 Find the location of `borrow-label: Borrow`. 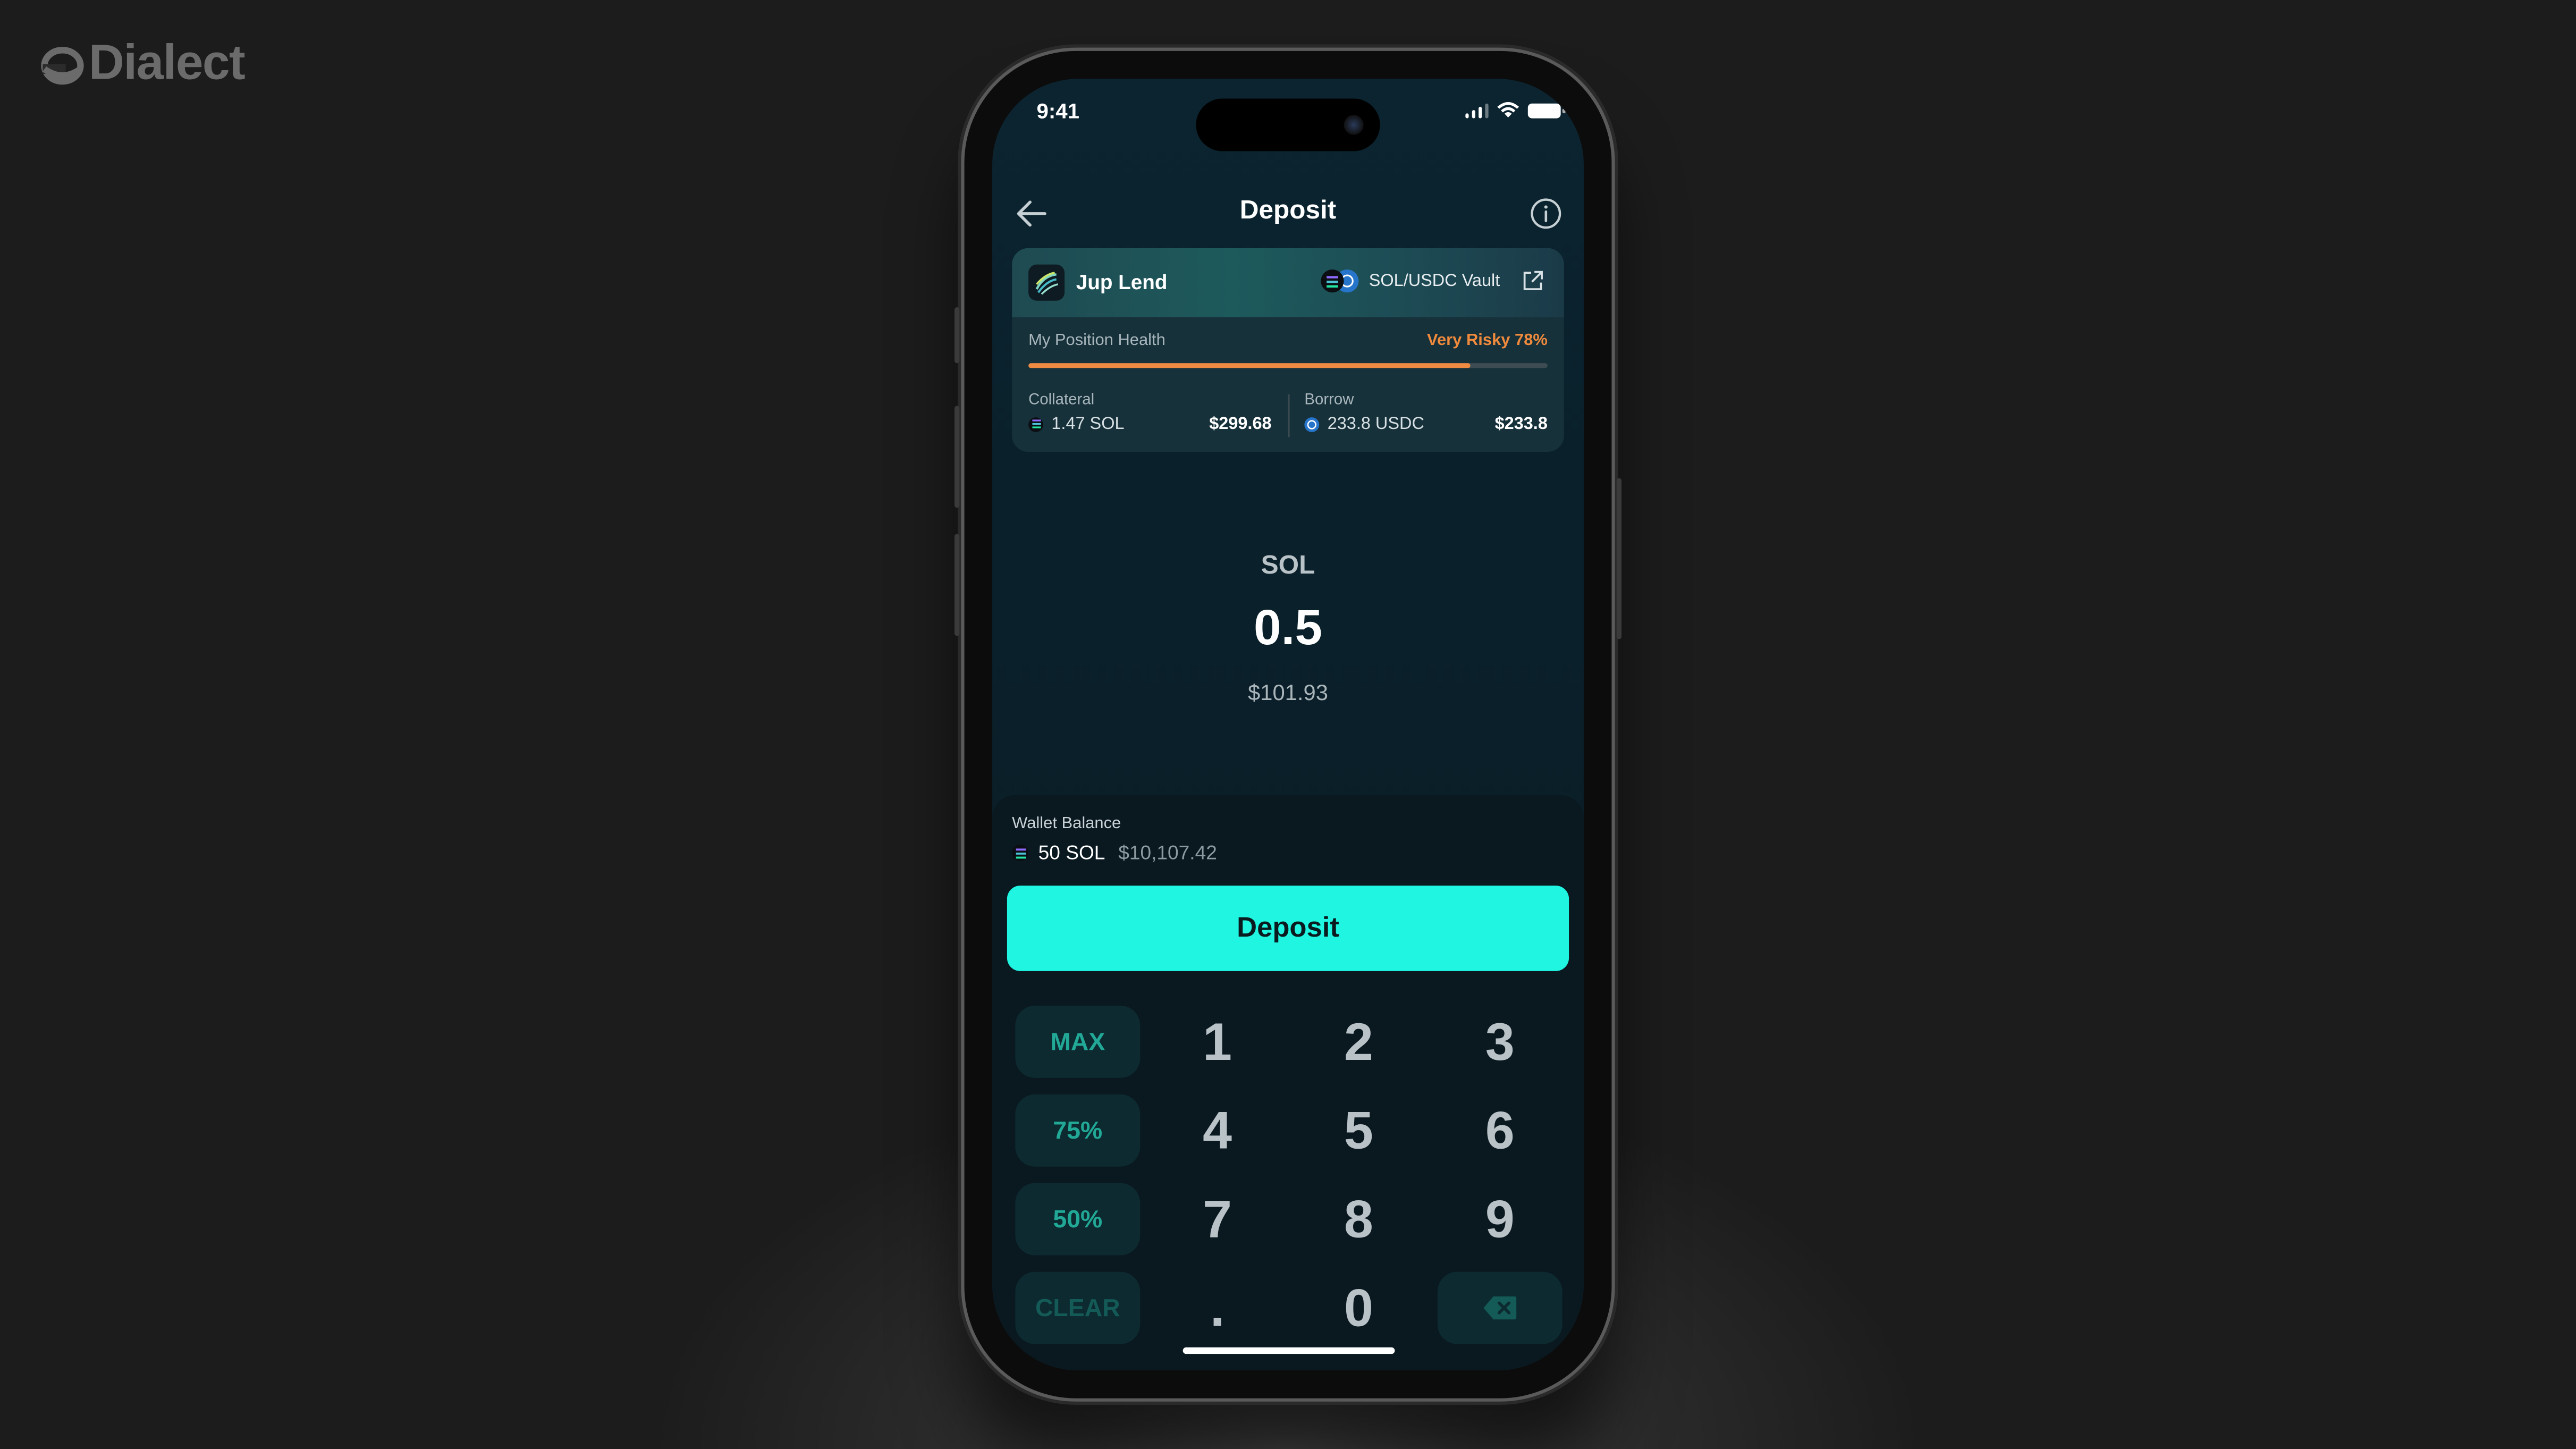

borrow-label: Borrow is located at coordinates (1329, 400).